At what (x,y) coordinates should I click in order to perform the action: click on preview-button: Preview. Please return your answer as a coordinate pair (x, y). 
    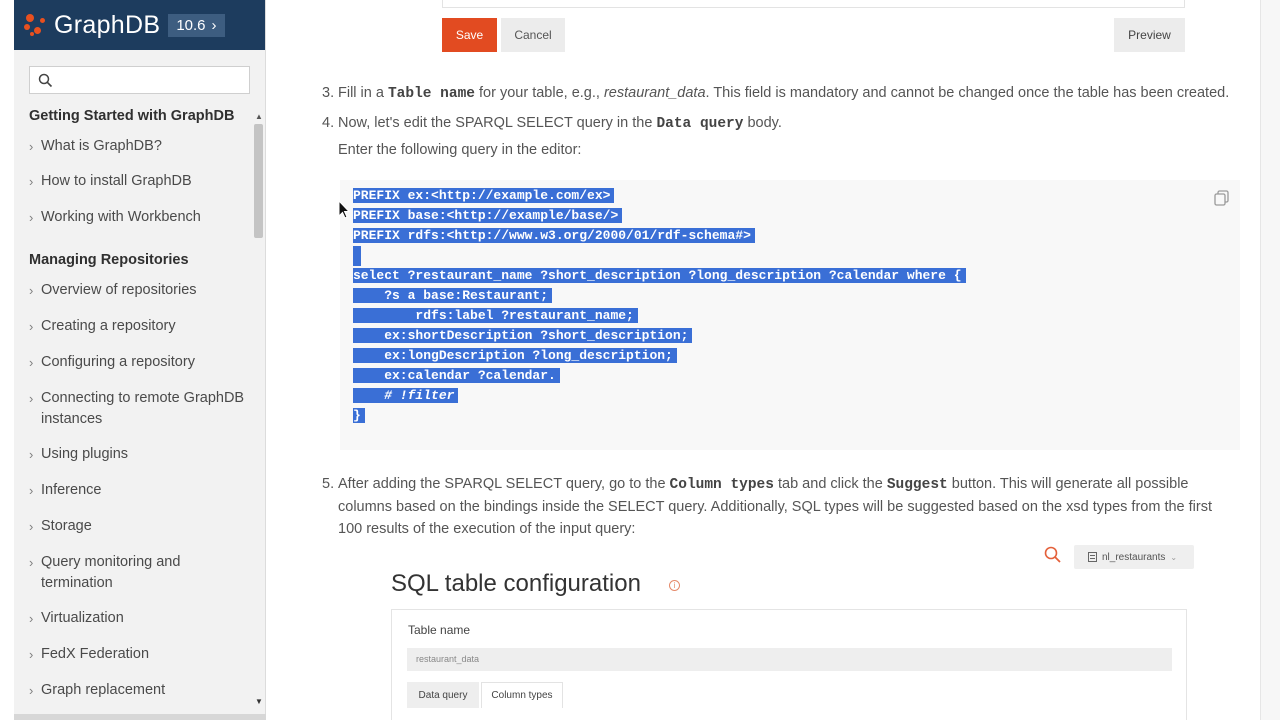
    Looking at the image, I should click on (1149, 35).